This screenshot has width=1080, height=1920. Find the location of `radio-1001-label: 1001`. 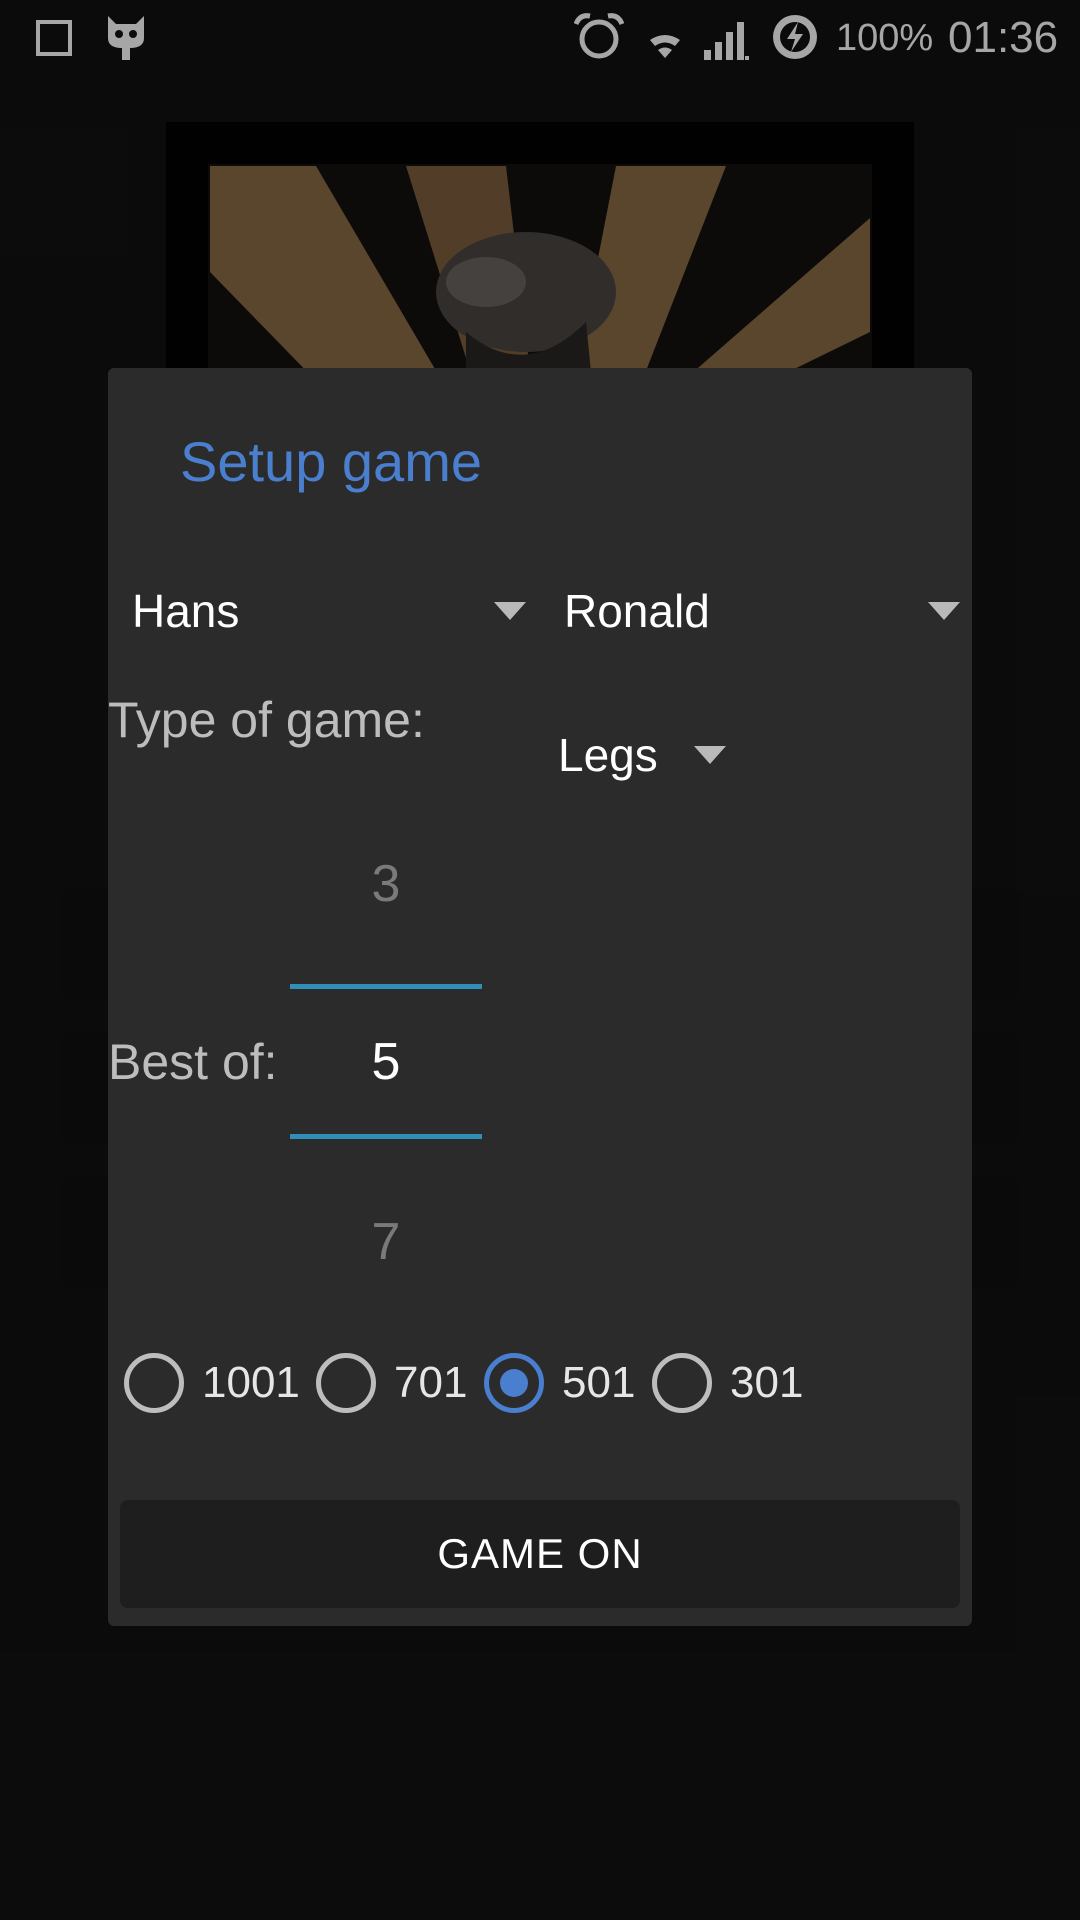

radio-1001-label: 1001 is located at coordinates (251, 1382).